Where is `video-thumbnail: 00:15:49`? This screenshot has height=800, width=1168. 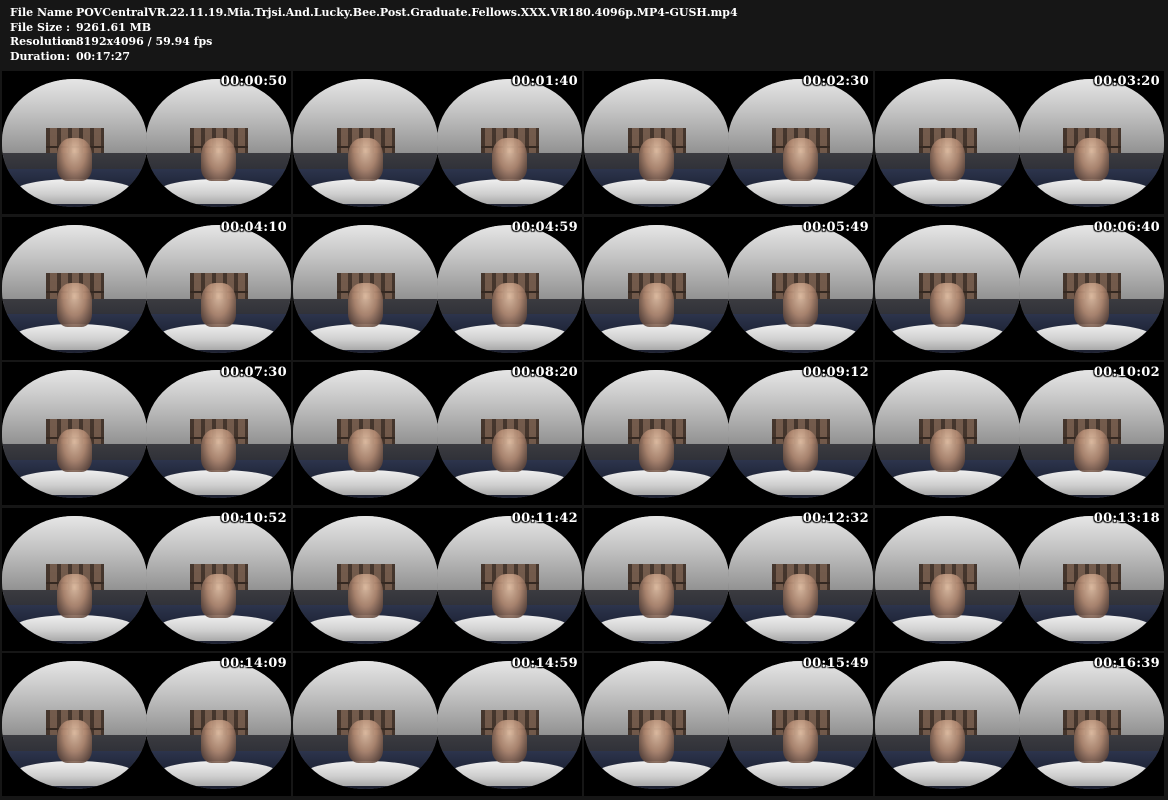 video-thumbnail: 00:15:49 is located at coordinates (728, 724).